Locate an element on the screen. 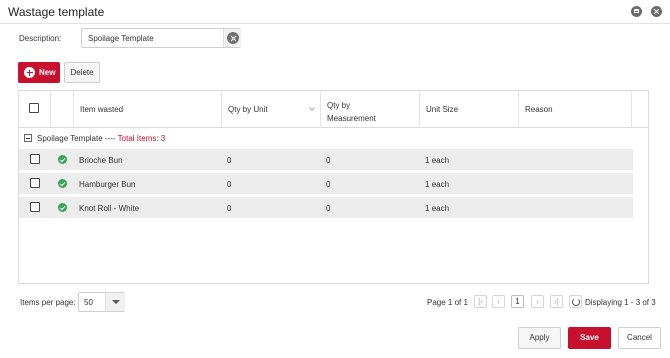 This screenshot has width=670, height=358. header-select-cell is located at coordinates (34, 109).